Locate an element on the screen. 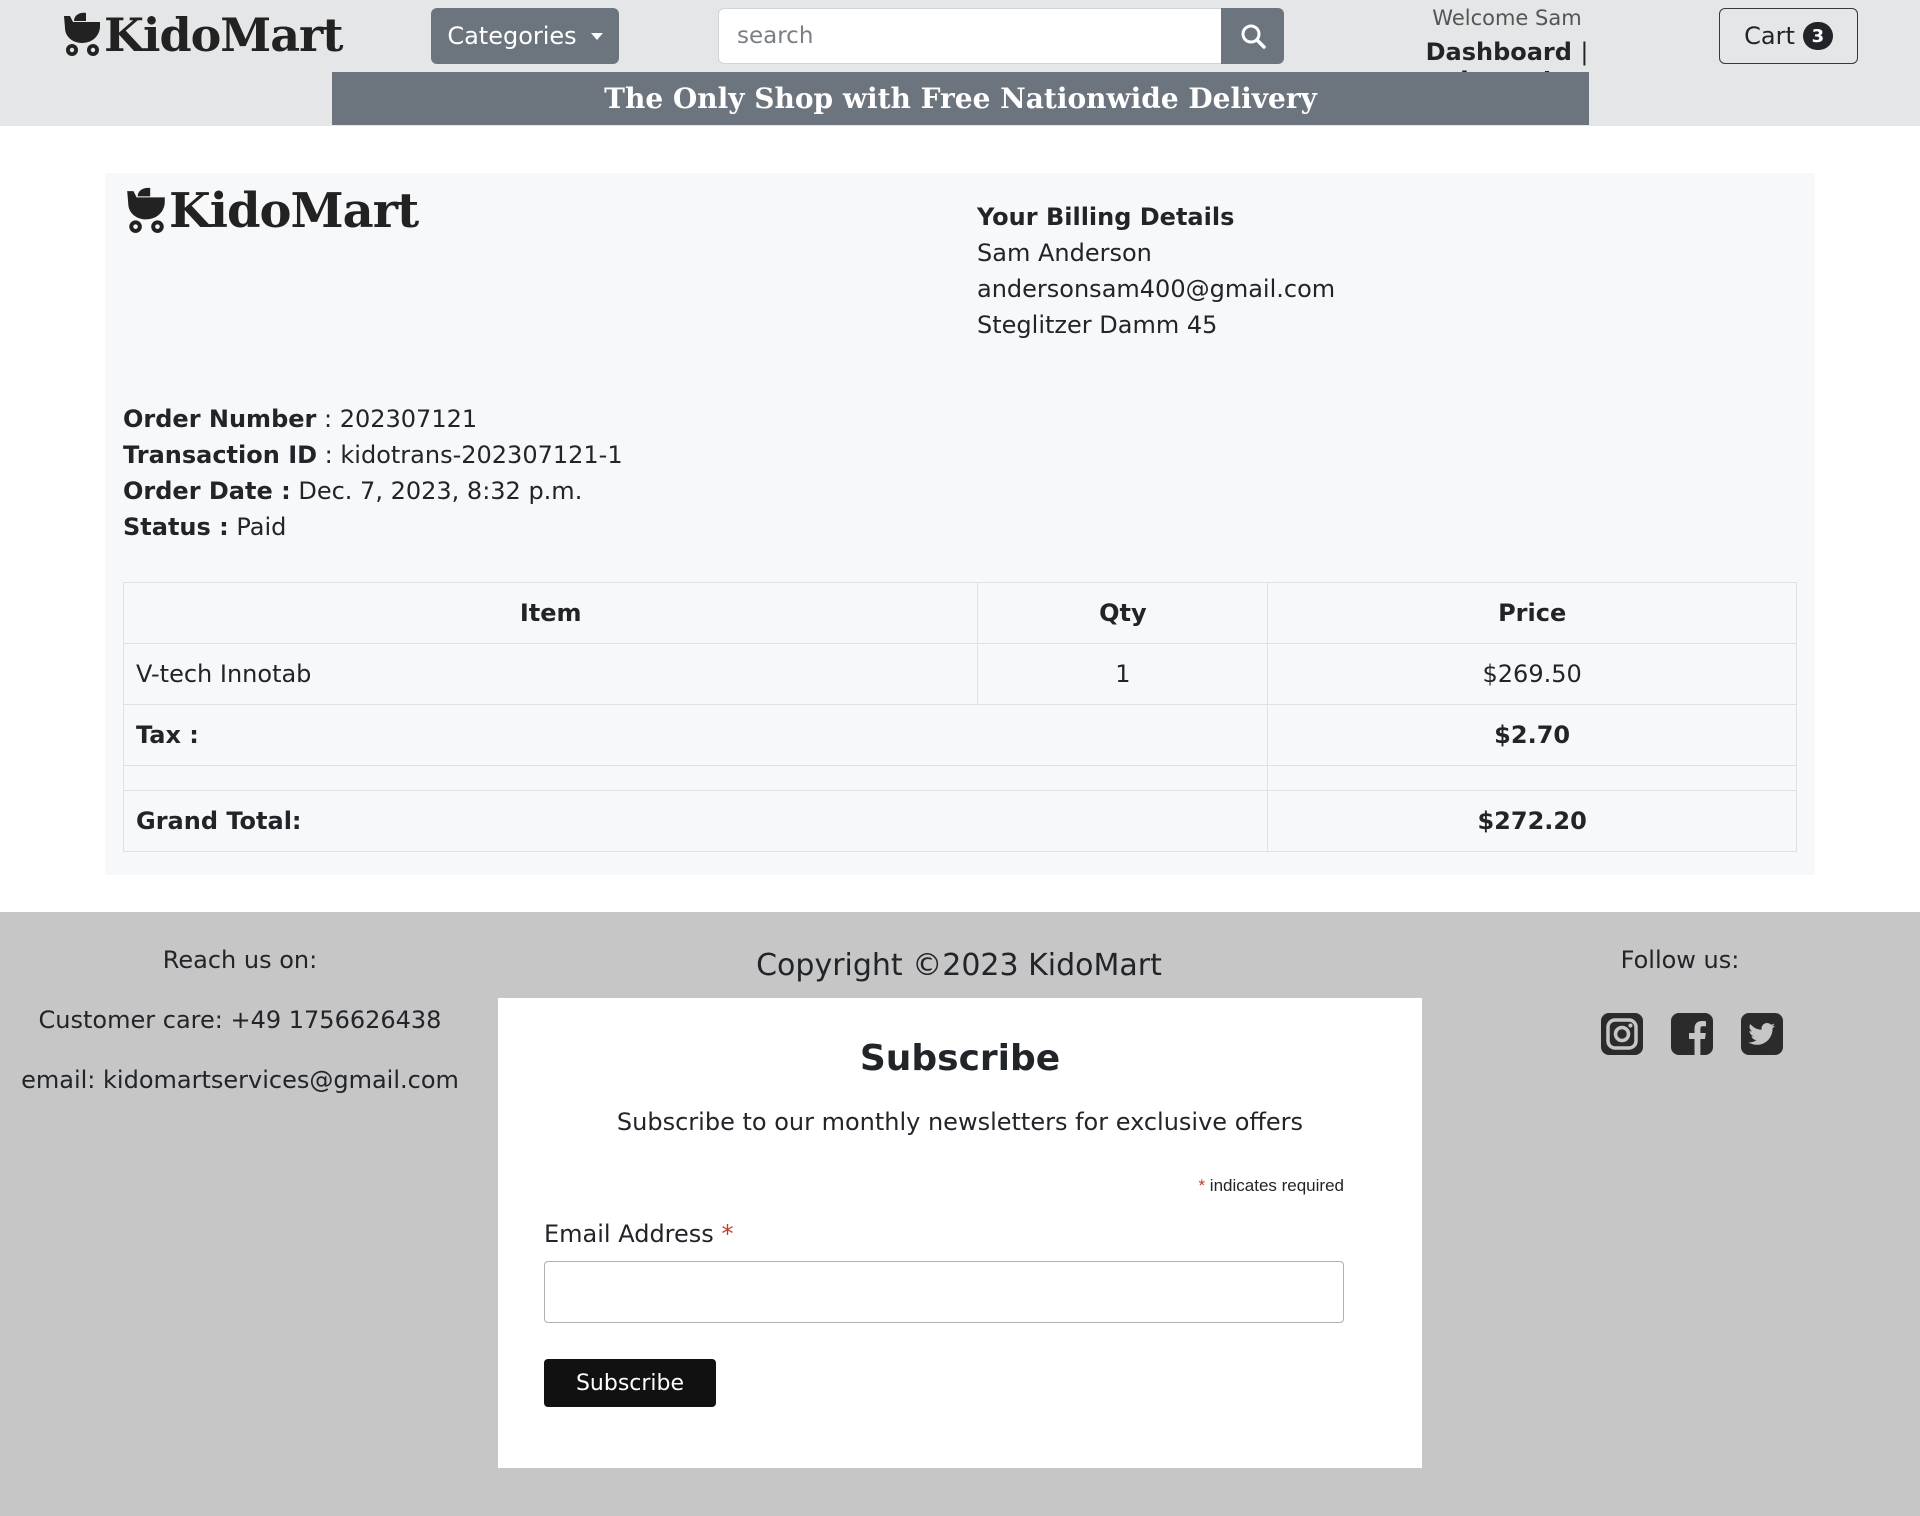 The height and width of the screenshot is (1516, 1920). subscribe-button: Subscribe is located at coordinates (630, 1383).